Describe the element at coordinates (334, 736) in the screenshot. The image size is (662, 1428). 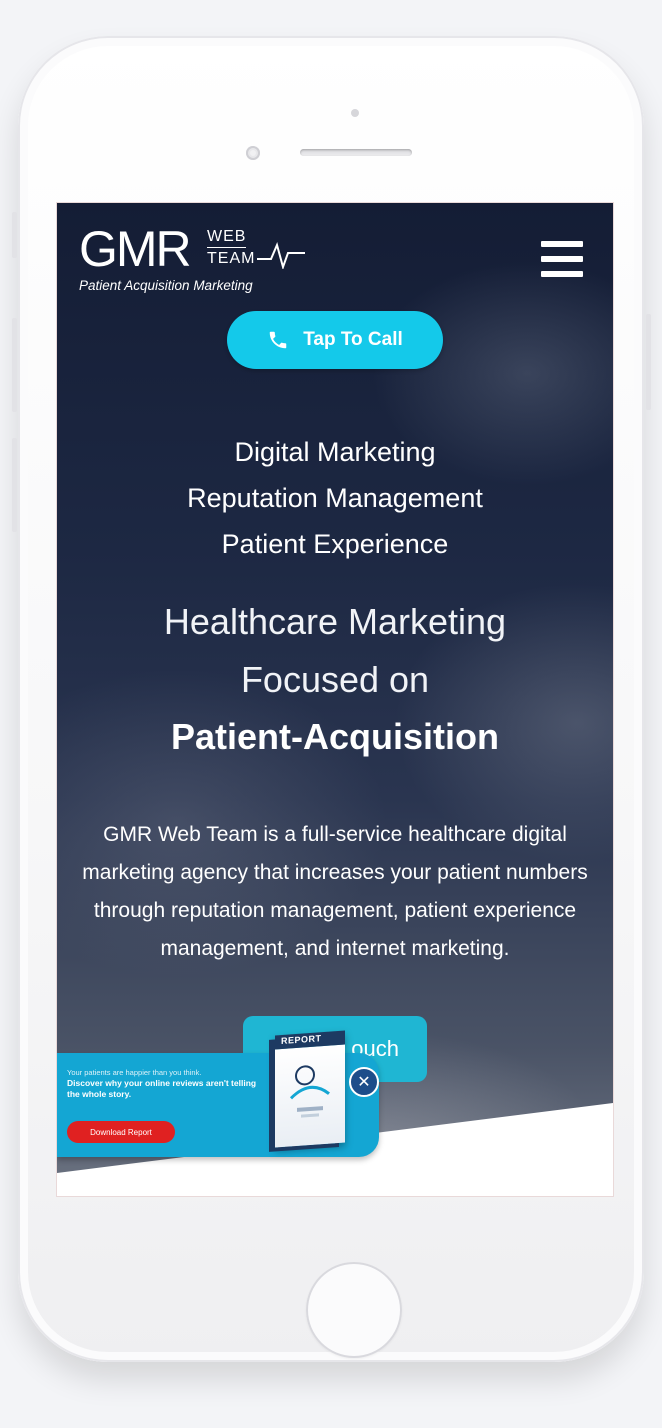
I see `headline-emphasis: Patient-Acquisition` at that location.